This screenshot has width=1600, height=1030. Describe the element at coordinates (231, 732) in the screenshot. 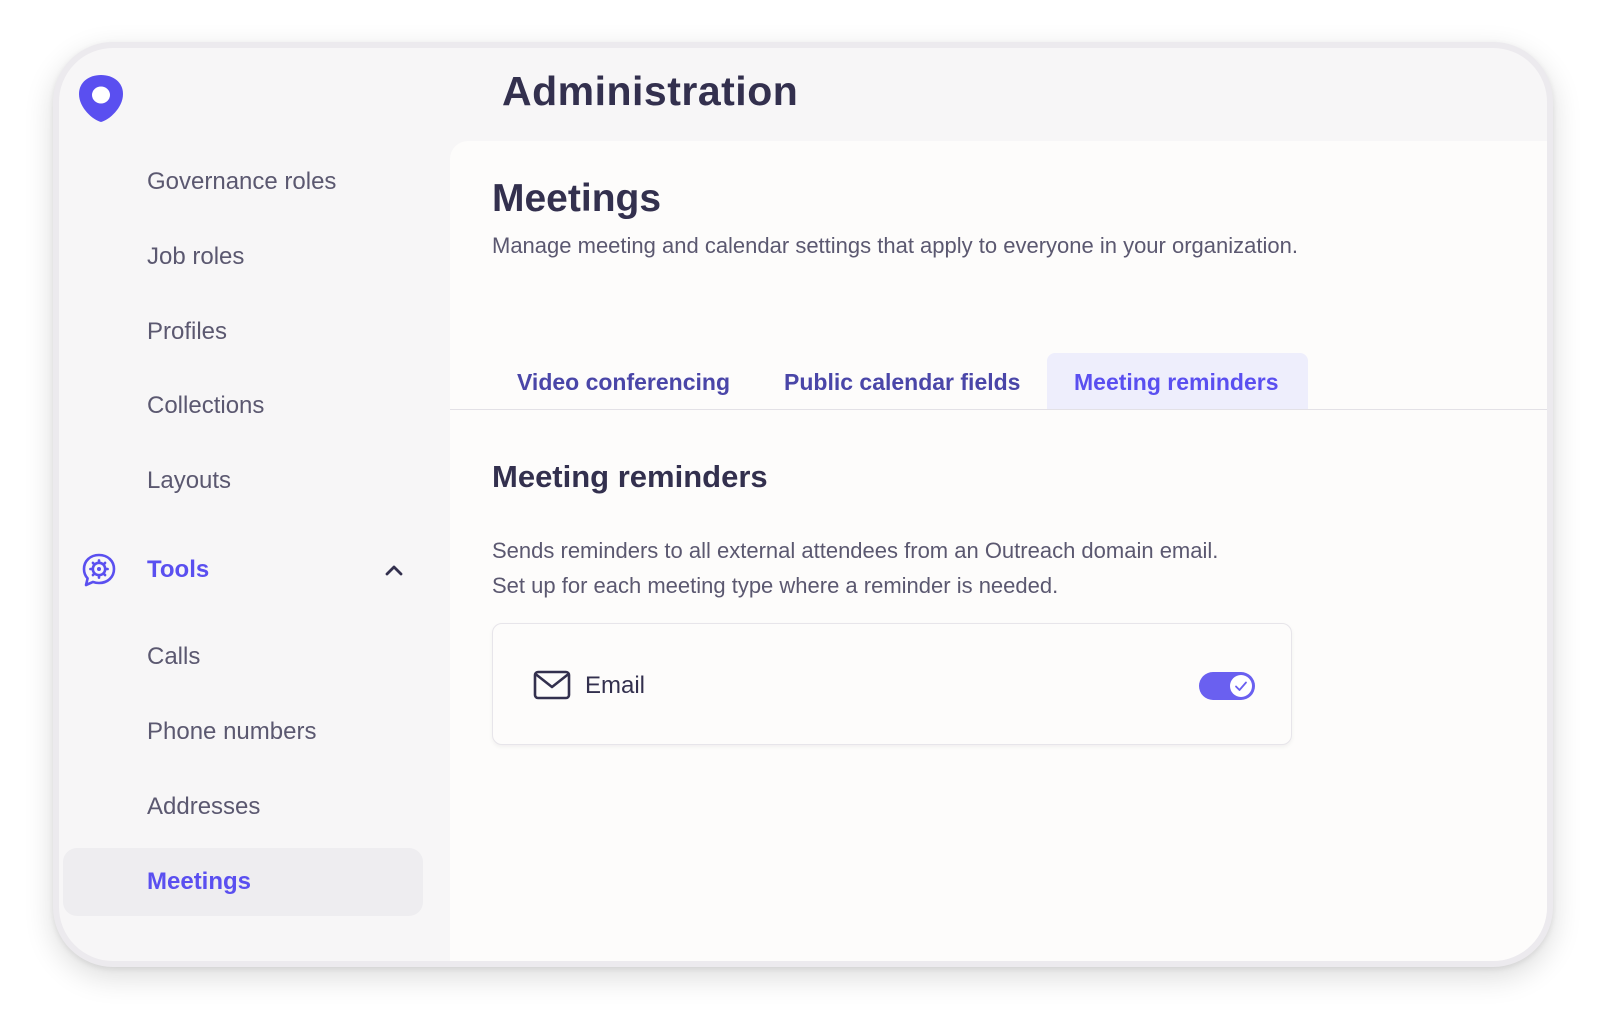

I see `sidebar-item-phone-numbers: Phone numbers` at that location.